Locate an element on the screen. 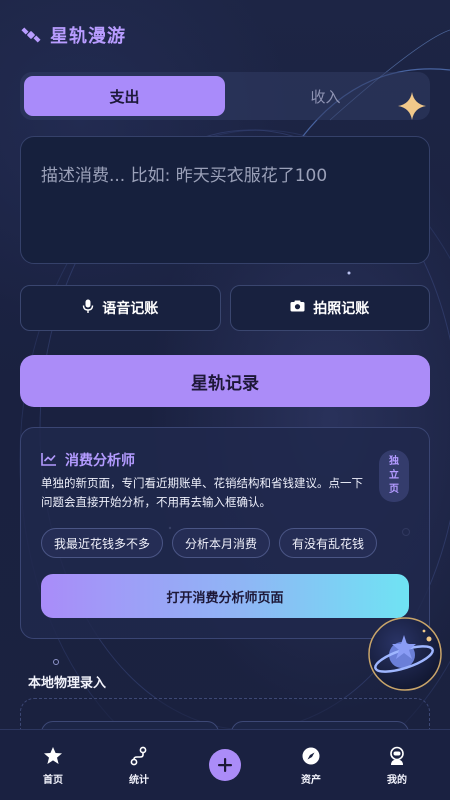  open-analyst-button: 打开消费分析师页面 is located at coordinates (225, 596).